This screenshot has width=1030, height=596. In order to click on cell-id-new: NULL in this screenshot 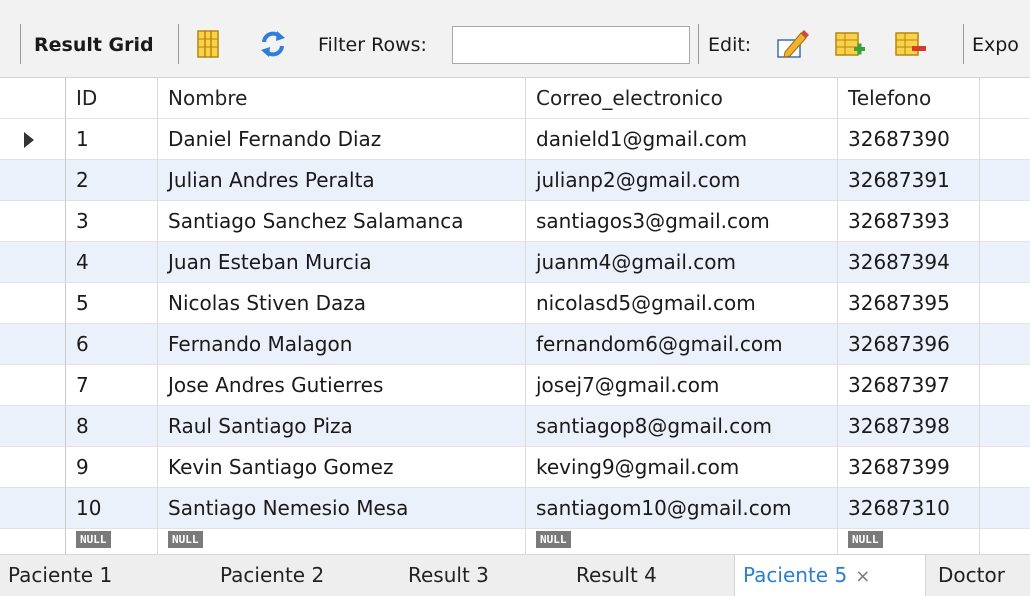, I will do `click(112, 541)`.